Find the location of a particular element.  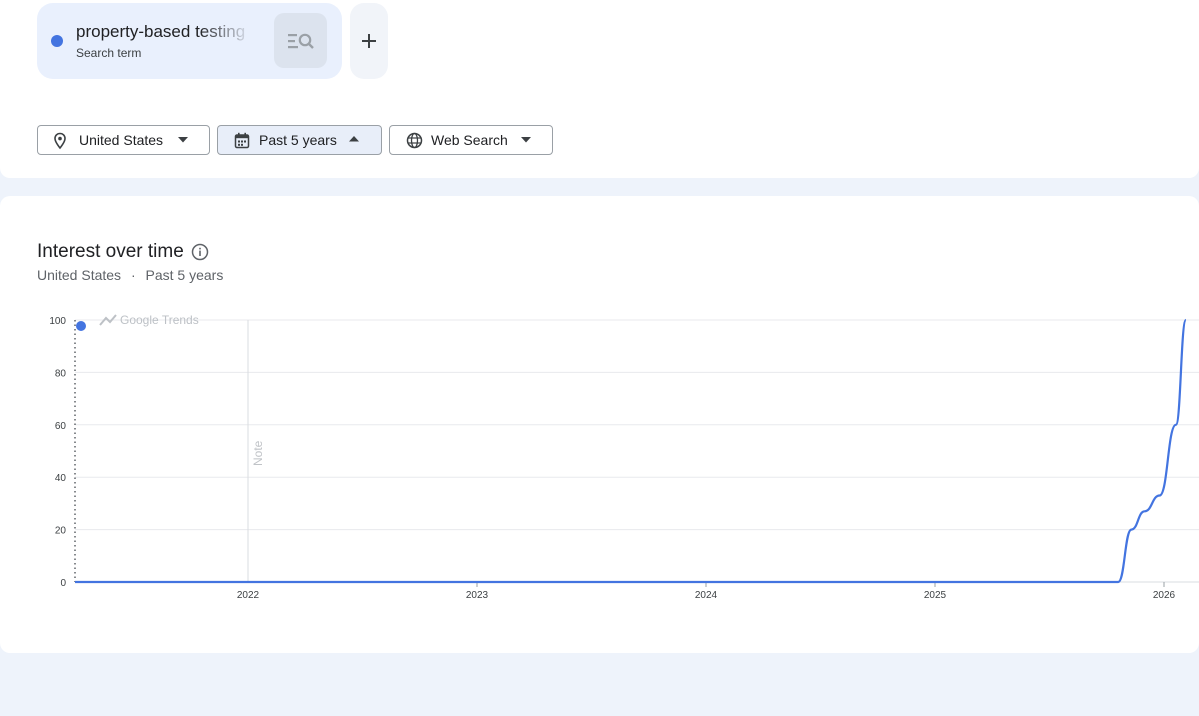

add-comparison-button is located at coordinates (369, 41).